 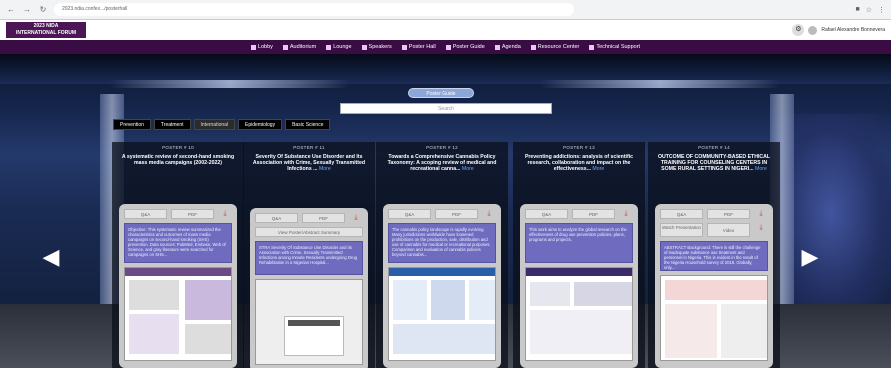 What do you see at coordinates (43, 9) in the screenshot?
I see `reload-icon: ↻` at bounding box center [43, 9].